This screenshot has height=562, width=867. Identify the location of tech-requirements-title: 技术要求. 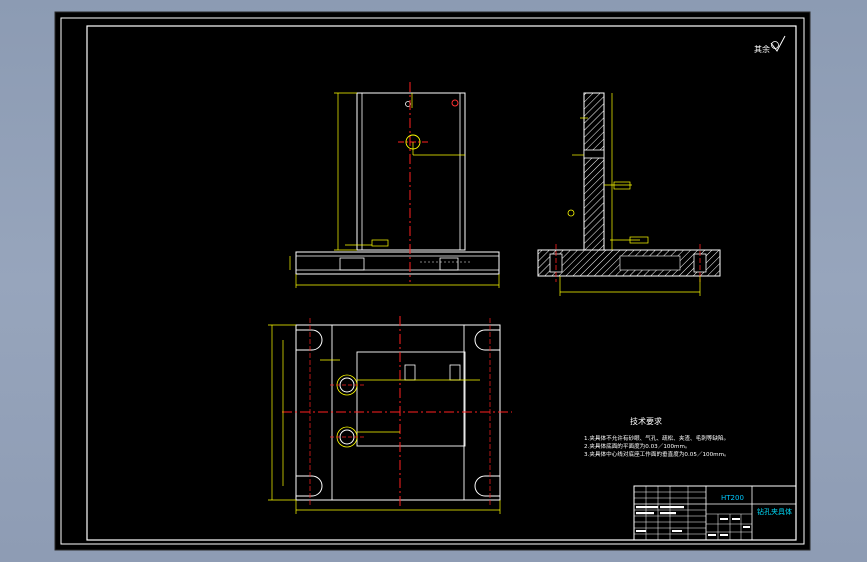
(646, 421).